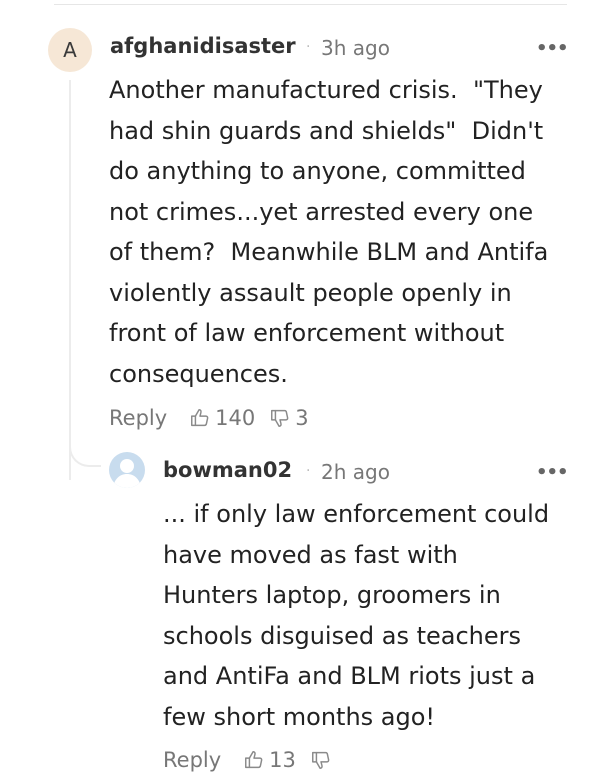  I want to click on avatar-letter: A, so click(70, 50).